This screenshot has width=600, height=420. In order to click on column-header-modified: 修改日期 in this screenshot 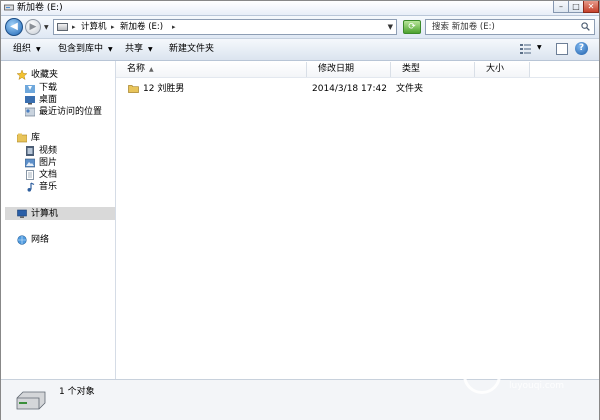, I will do `click(349, 69)`.